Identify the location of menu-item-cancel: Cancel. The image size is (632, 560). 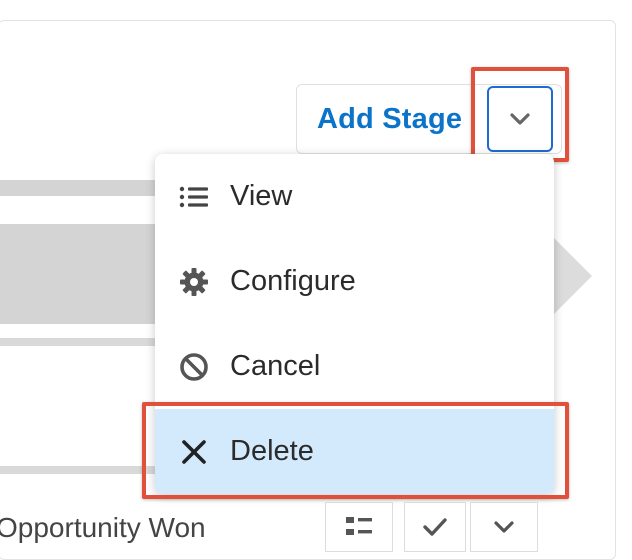
(354, 366).